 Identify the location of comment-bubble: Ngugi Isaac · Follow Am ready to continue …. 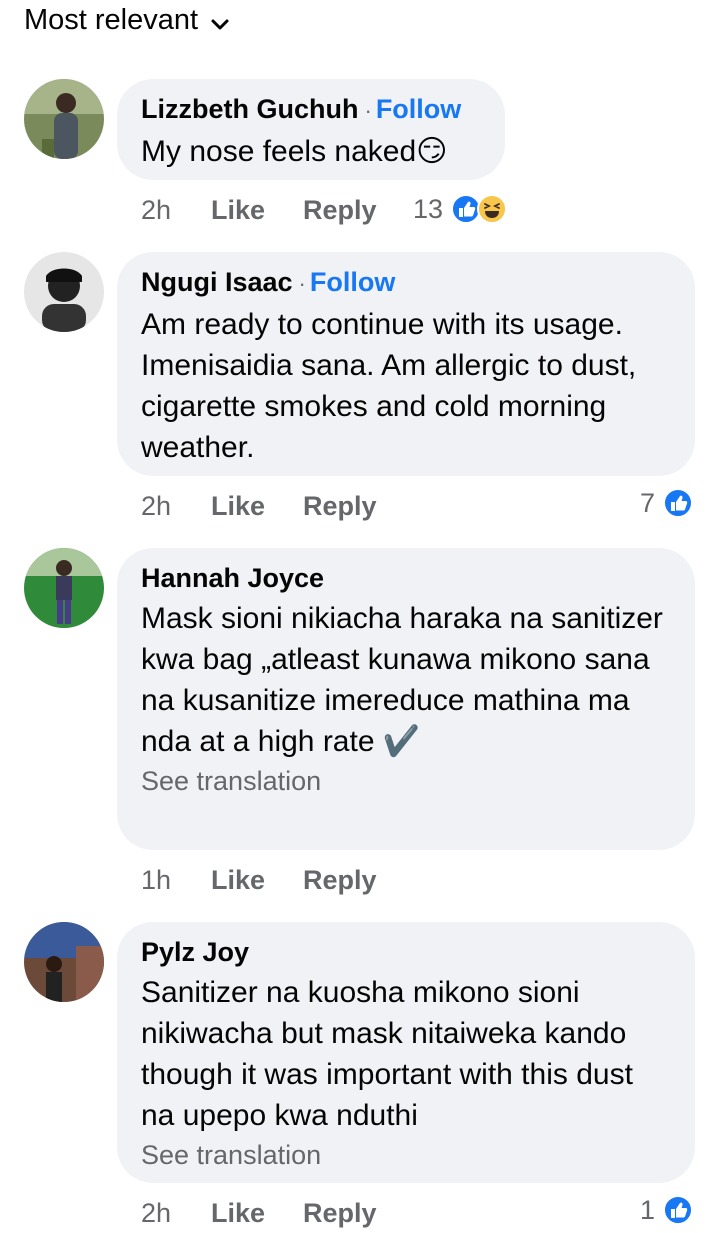
(406, 364).